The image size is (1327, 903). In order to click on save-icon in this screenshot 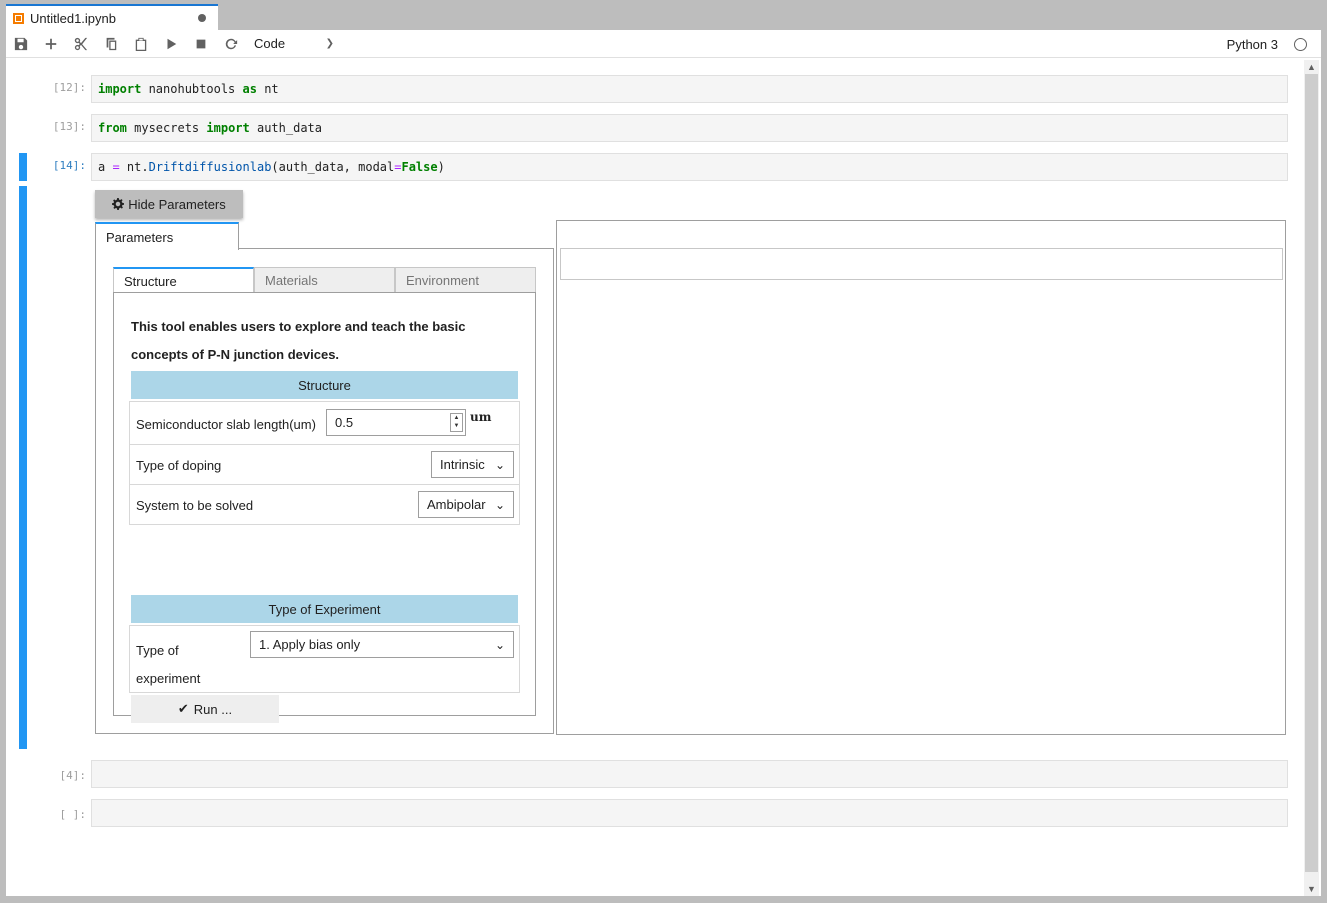, I will do `click(21, 43)`.